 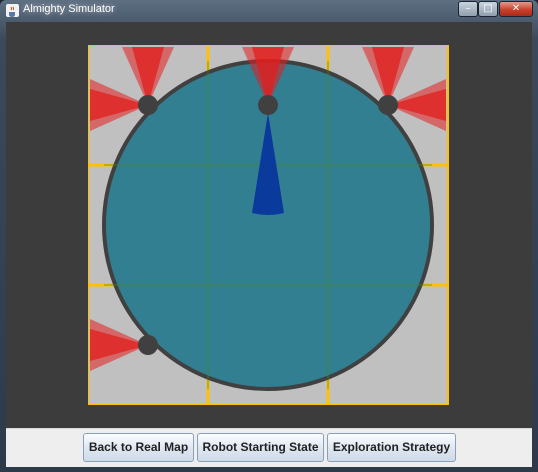 I want to click on maximize-button: □, so click(x=488, y=9).